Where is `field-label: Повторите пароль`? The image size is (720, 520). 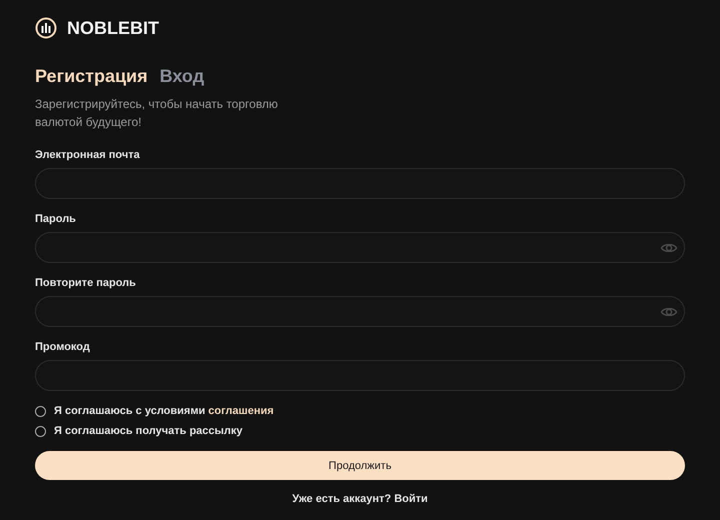 field-label: Повторите пароль is located at coordinates (85, 283).